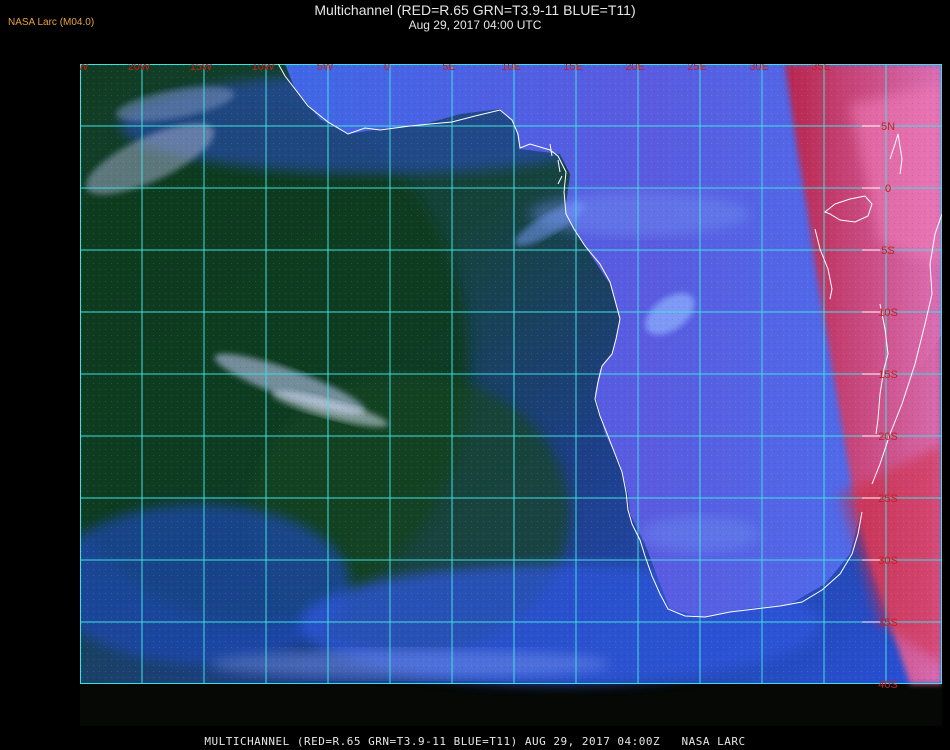  Describe the element at coordinates (888, 499) in the screenshot. I see `latitude-label: 25S` at that location.